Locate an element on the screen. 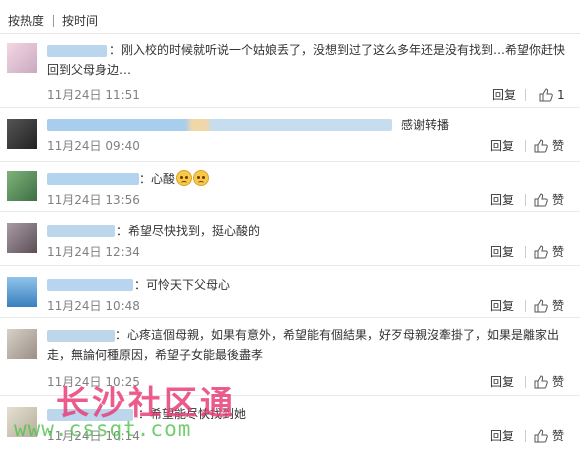 This screenshot has height=453, width=580. comment-item: 感谢转播 11月24日 09:40 回复 赞 is located at coordinates (290, 135).